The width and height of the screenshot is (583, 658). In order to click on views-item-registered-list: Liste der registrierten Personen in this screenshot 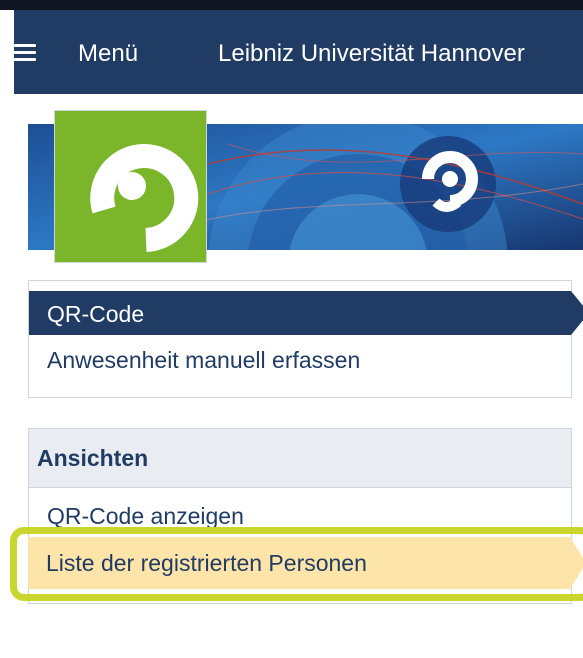, I will do `click(305, 563)`.